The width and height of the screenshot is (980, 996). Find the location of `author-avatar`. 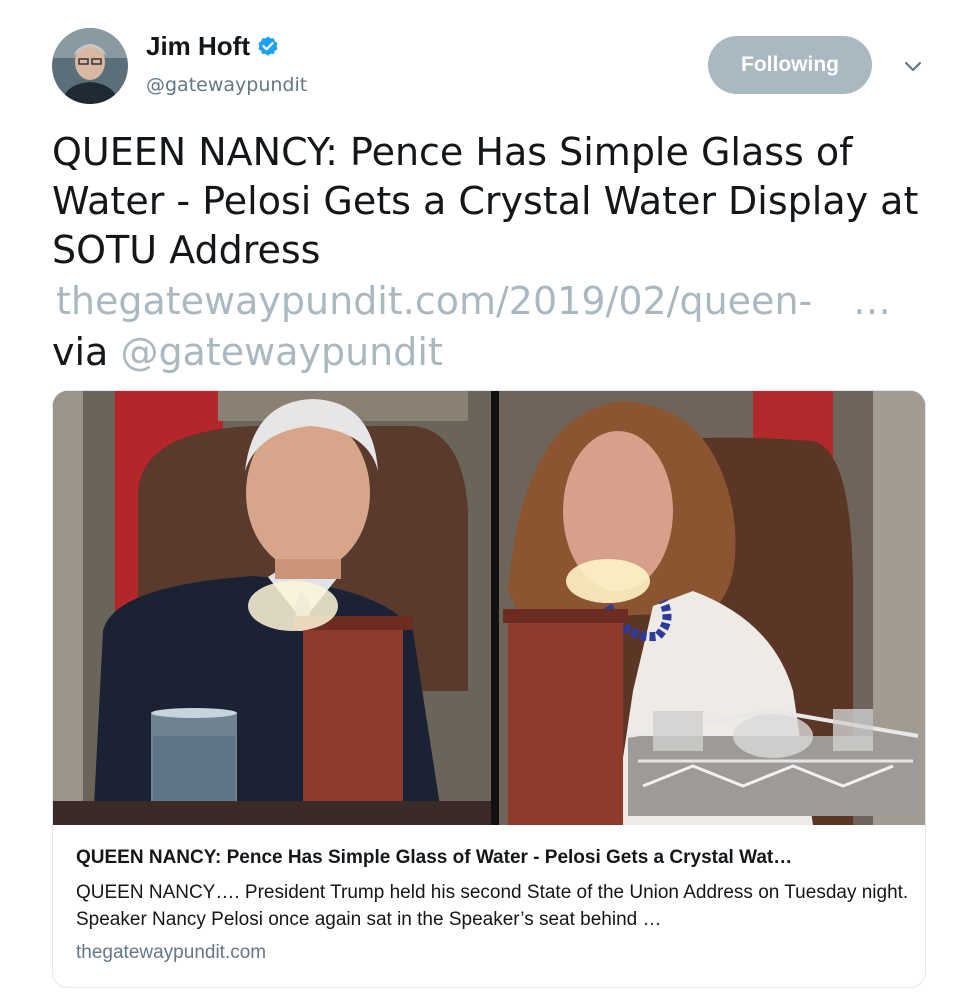

author-avatar is located at coordinates (90, 66).